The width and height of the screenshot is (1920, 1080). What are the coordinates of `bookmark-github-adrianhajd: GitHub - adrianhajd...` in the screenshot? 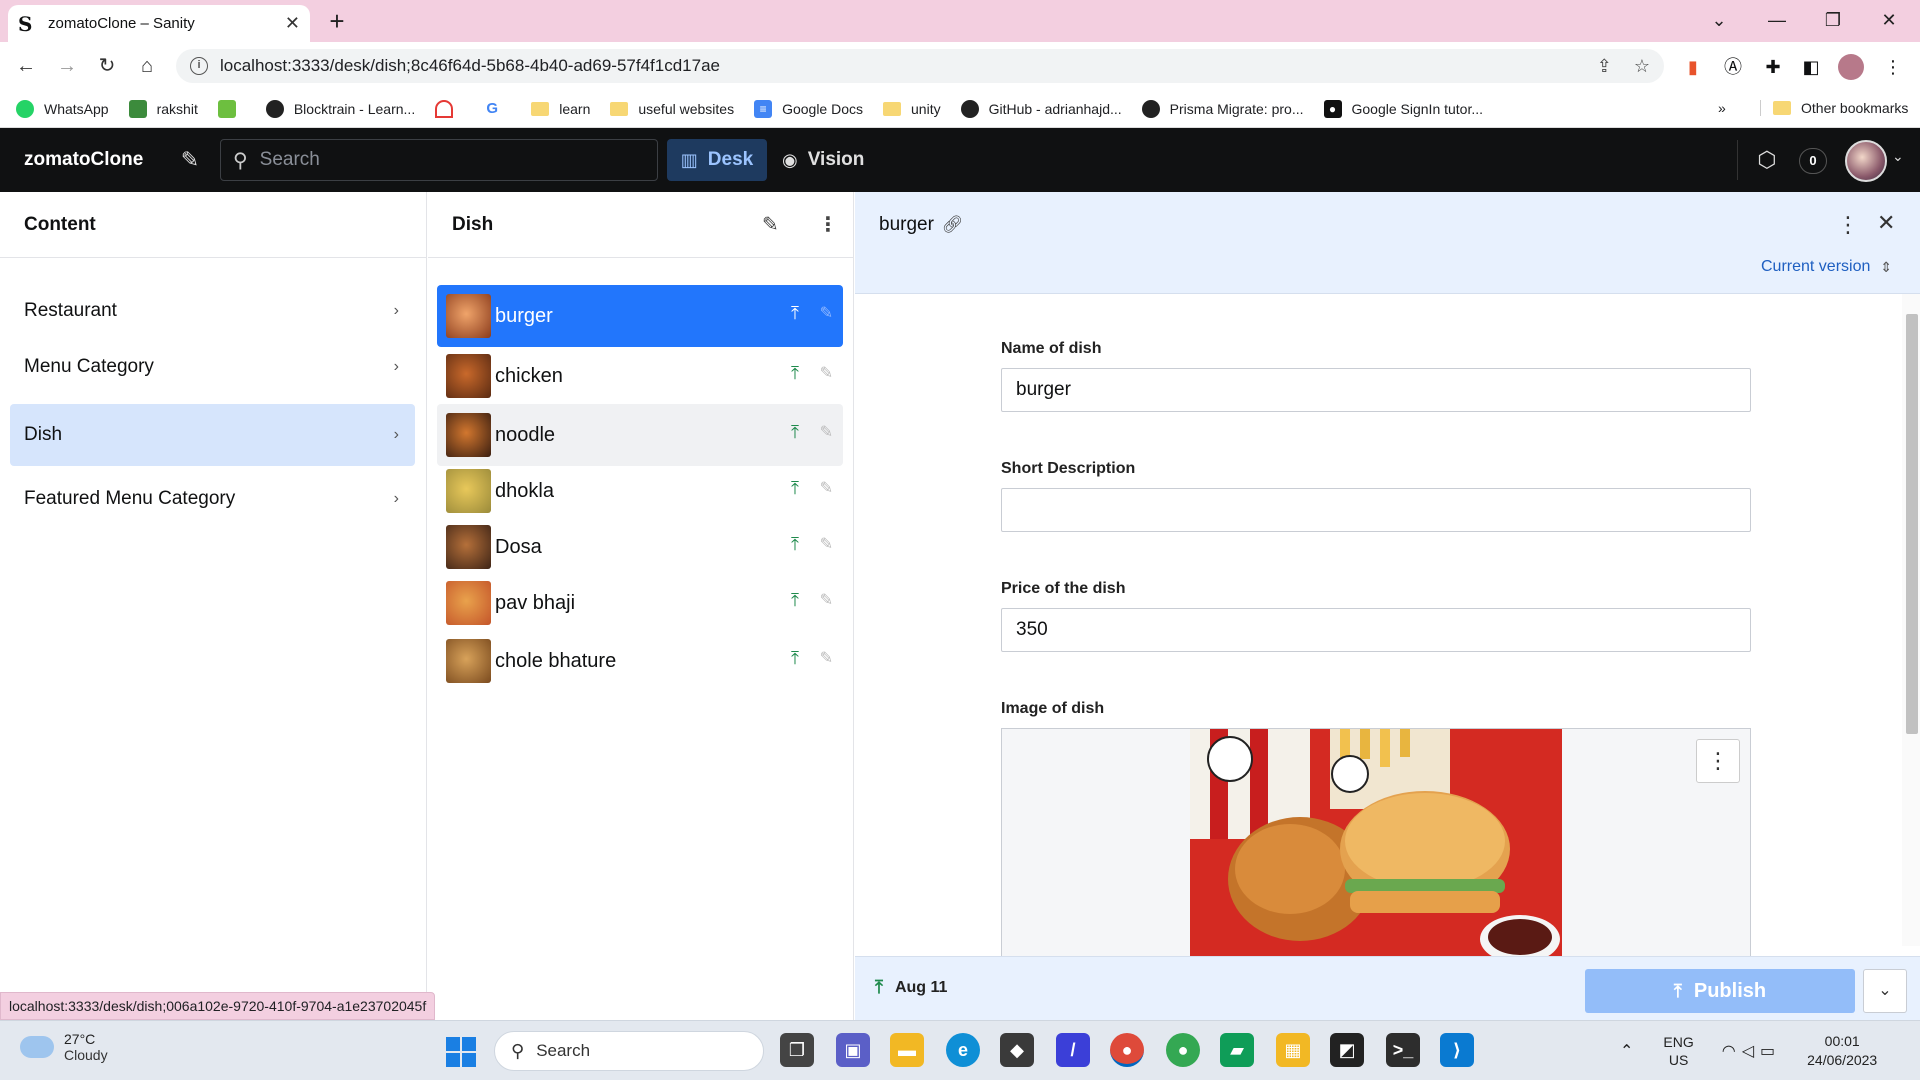 It's located at (1041, 108).